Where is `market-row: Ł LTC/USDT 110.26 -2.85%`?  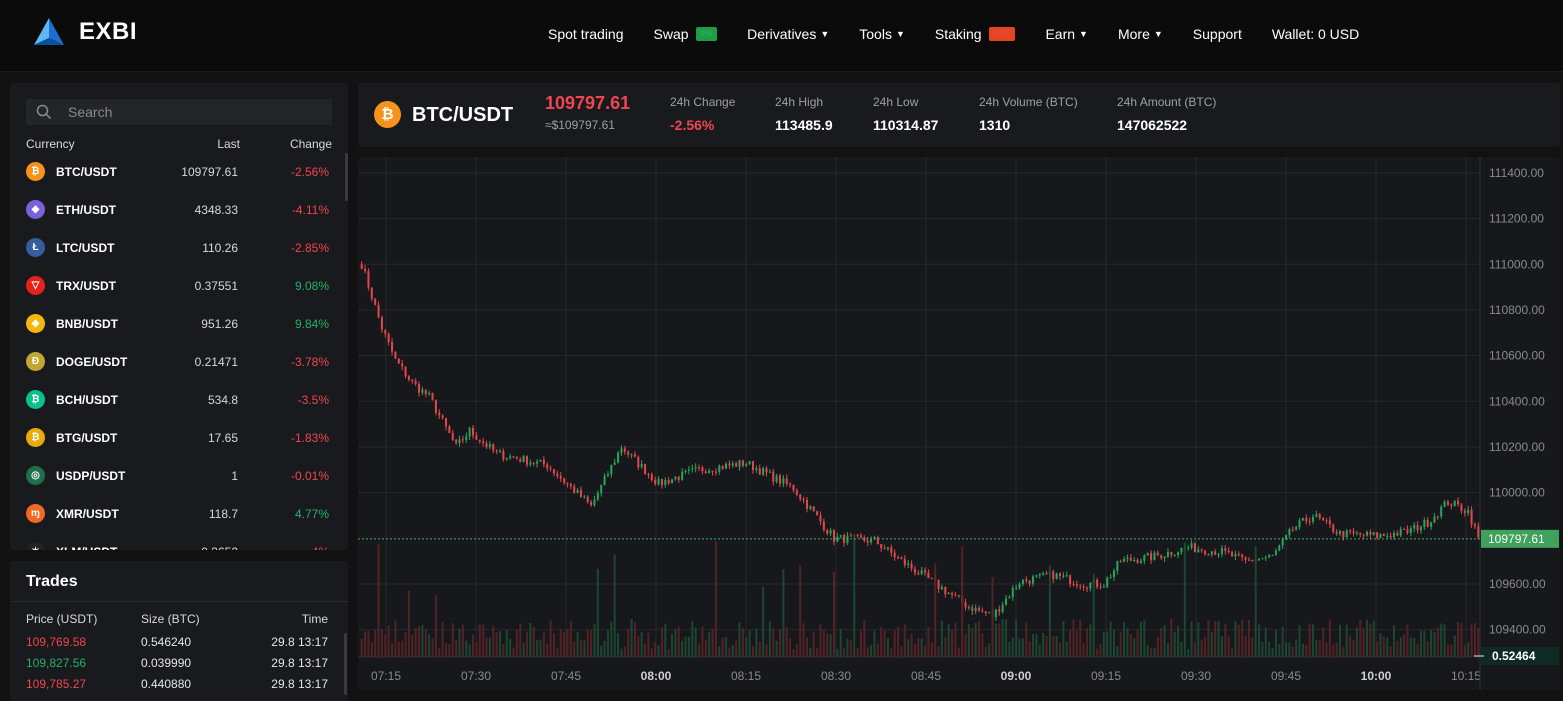
market-row: Ł LTC/USDT 110.26 -2.85% is located at coordinates (179, 248).